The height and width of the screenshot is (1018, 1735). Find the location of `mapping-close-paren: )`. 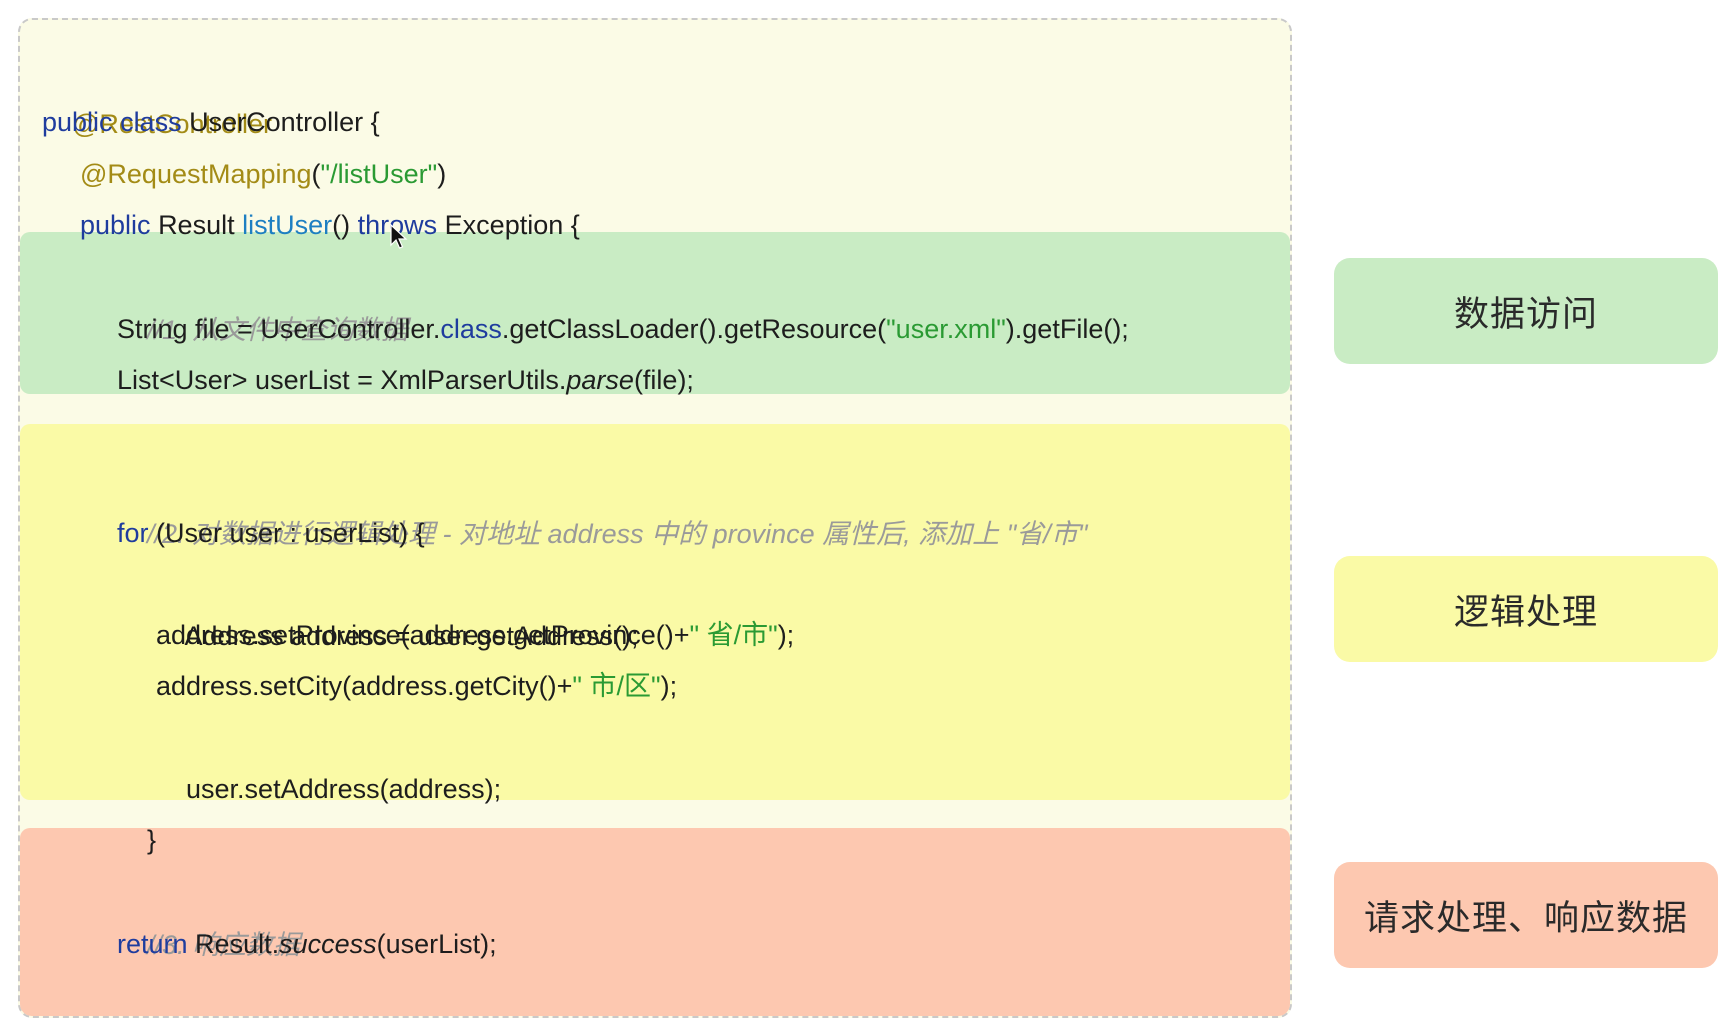

mapping-close-paren: ) is located at coordinates (442, 174).